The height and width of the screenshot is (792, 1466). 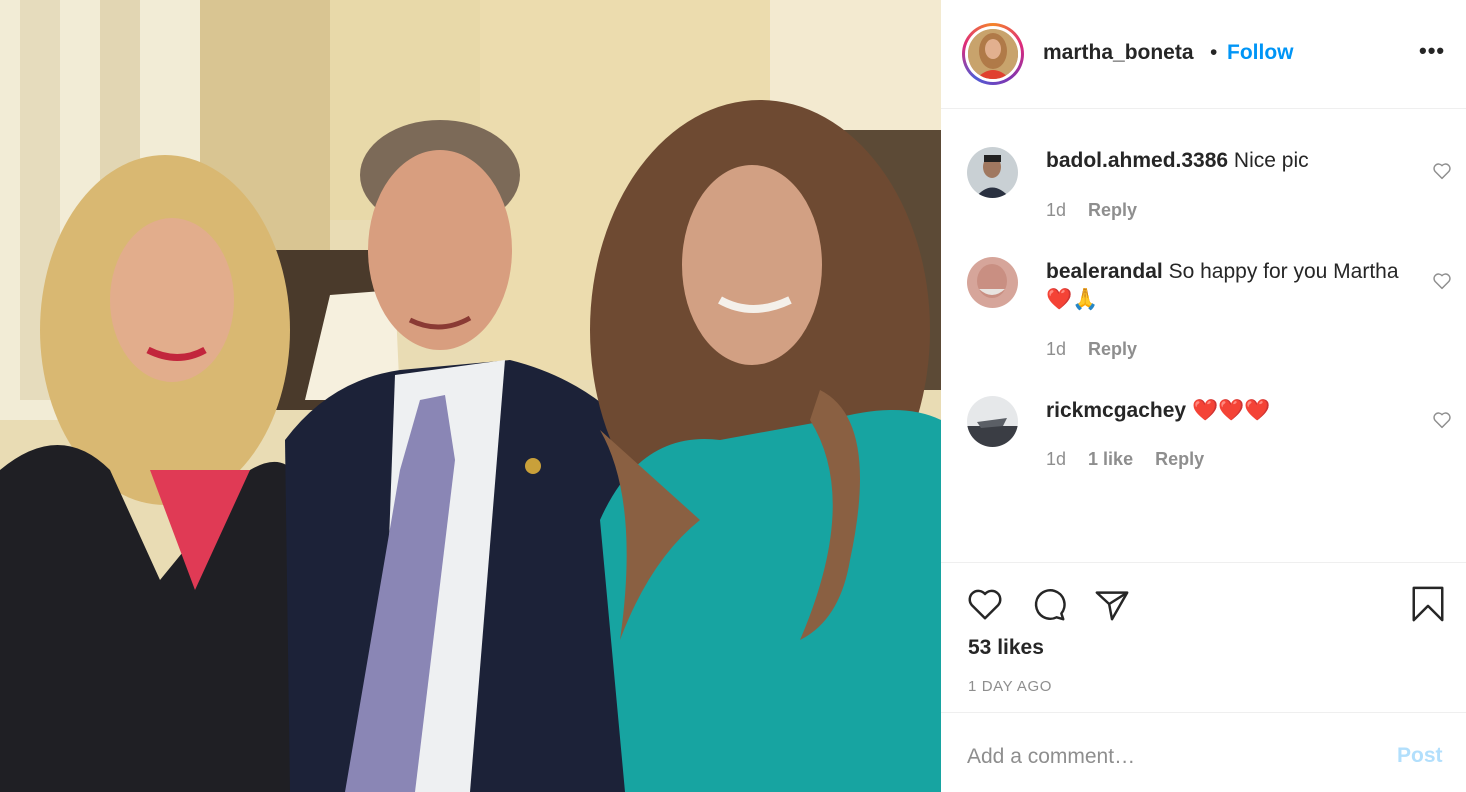 I want to click on likes-count: 53 likes, so click(x=1006, y=648).